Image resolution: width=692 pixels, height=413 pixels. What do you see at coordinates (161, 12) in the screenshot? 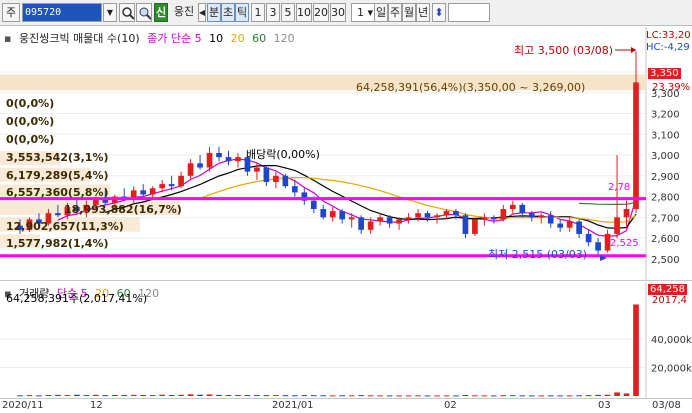
I see `new-badge: 신` at bounding box center [161, 12].